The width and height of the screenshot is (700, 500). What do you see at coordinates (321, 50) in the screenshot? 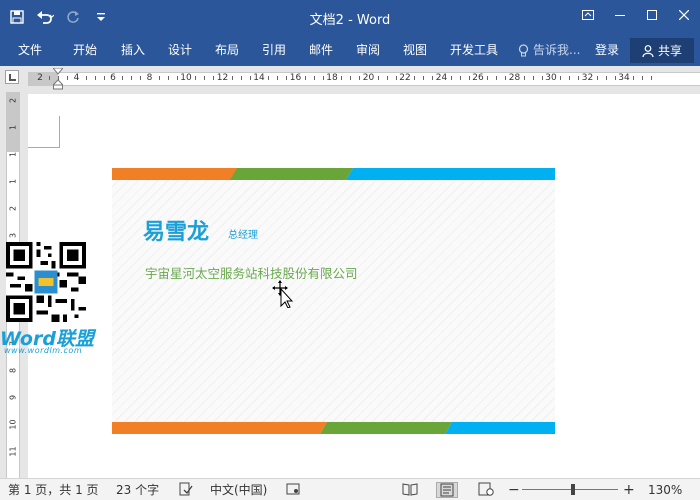
I see `tab-mailings: 邮件` at bounding box center [321, 50].